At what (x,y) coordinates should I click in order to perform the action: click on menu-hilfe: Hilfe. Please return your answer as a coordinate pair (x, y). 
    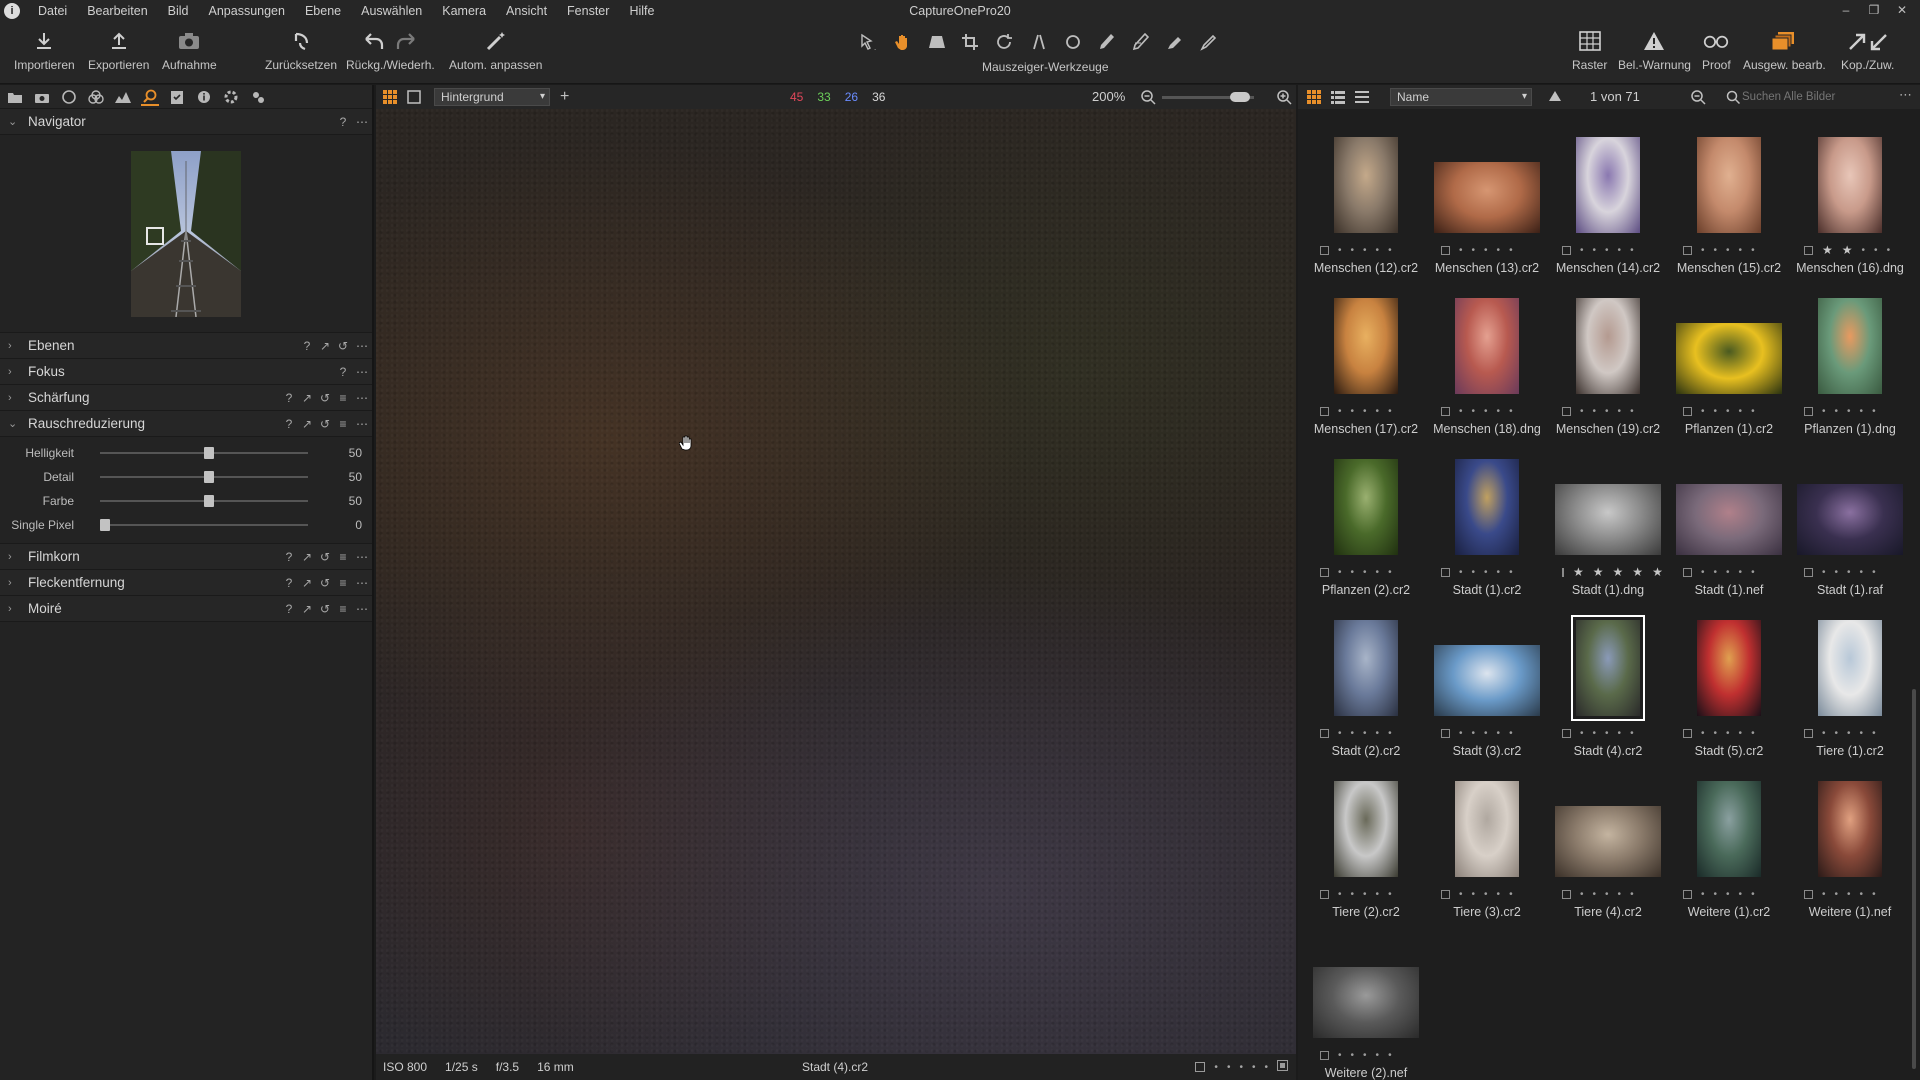
    Looking at the image, I should click on (641, 11).